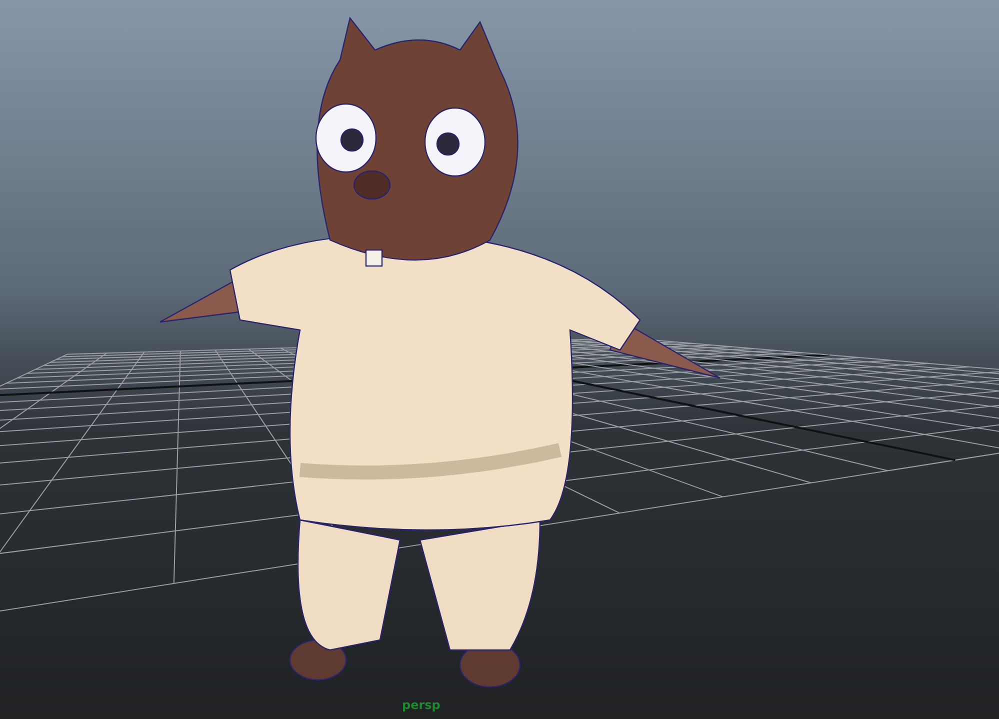 Image resolution: width=999 pixels, height=719 pixels. Describe the element at coordinates (421, 705) in the screenshot. I see `camera-name-label: persp` at that location.